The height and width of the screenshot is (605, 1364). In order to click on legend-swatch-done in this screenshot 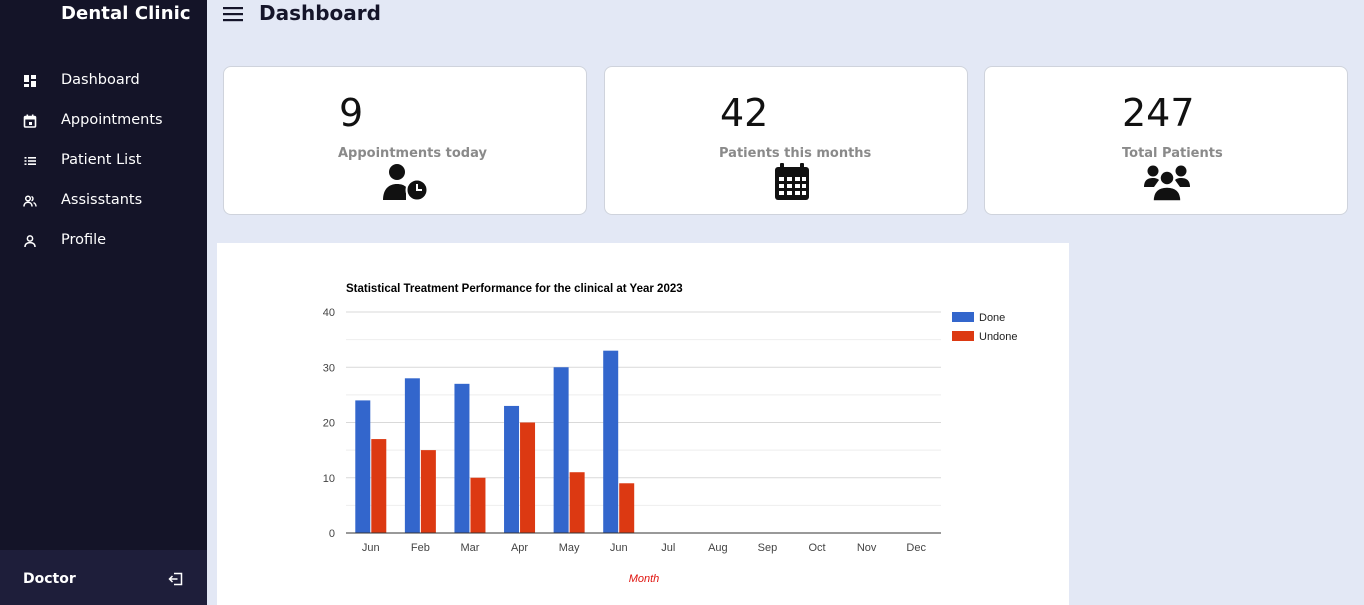, I will do `click(963, 317)`.